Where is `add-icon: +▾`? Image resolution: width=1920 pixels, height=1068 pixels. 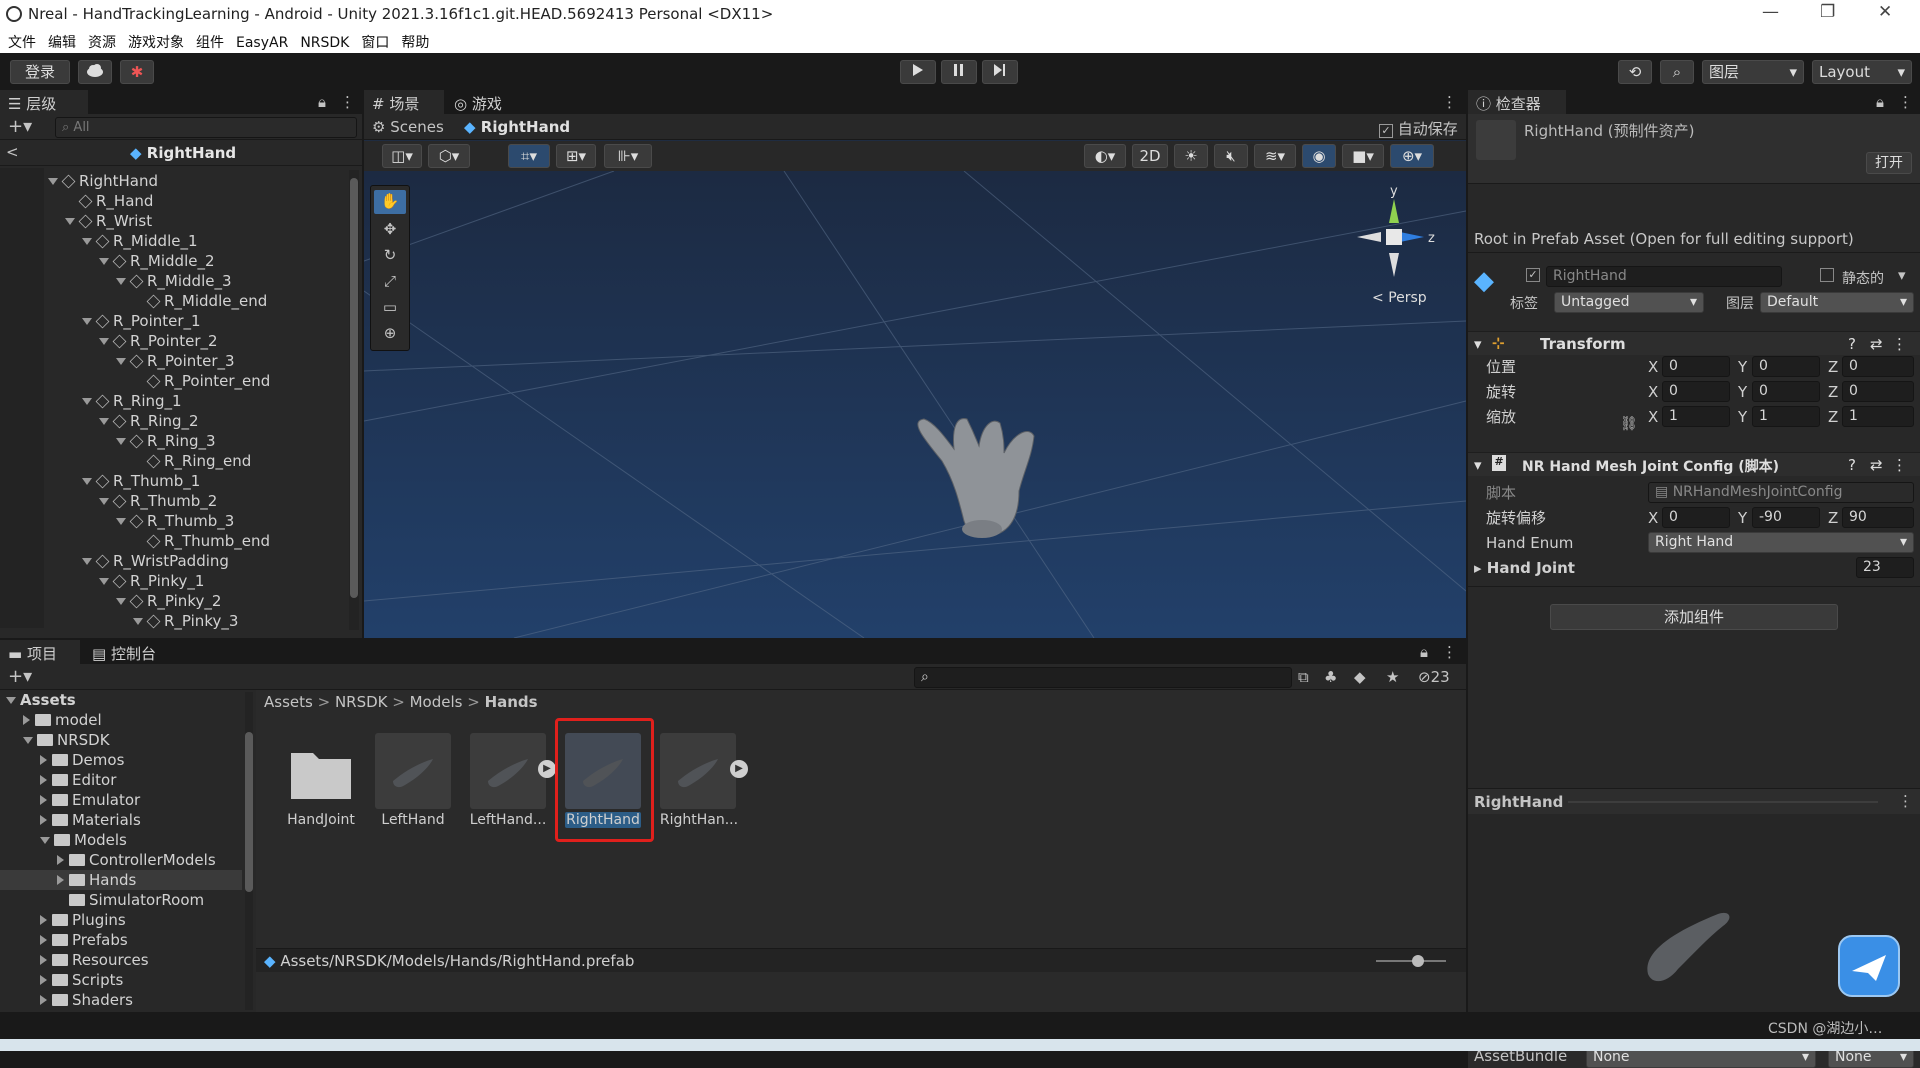
add-icon: +▾ is located at coordinates (20, 126).